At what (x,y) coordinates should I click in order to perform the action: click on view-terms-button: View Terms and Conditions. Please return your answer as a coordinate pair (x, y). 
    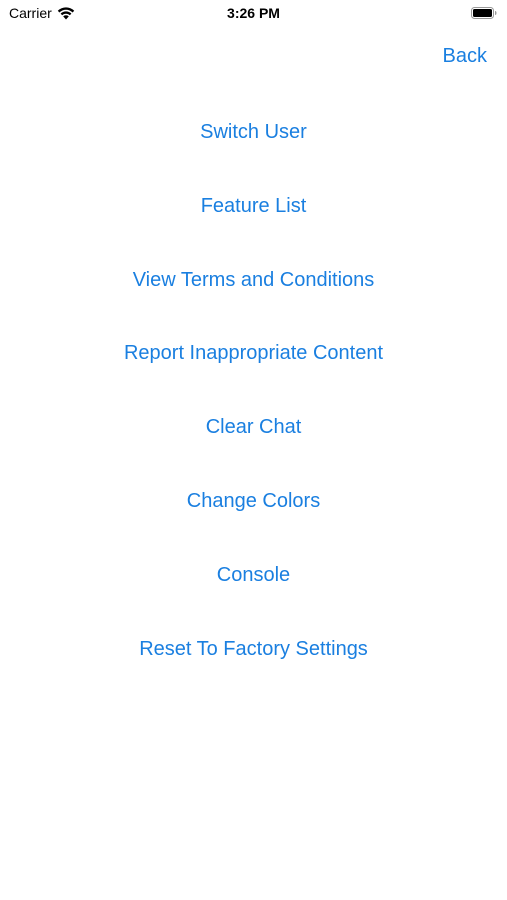
    Looking at the image, I should click on (253, 297).